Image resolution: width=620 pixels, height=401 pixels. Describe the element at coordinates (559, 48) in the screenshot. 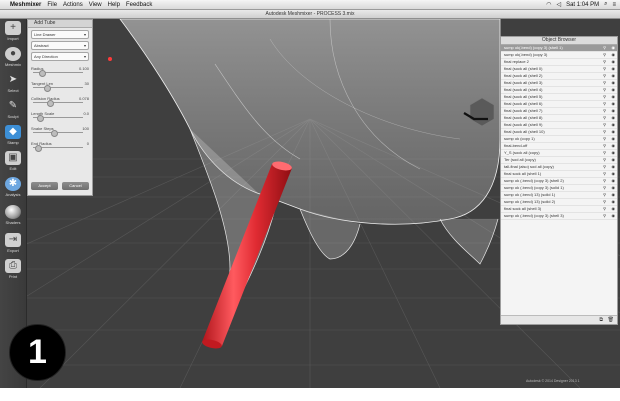

I see `object-row: sump ok(.bend) (copy 3) (shell 1) ⚲ ◉` at that location.